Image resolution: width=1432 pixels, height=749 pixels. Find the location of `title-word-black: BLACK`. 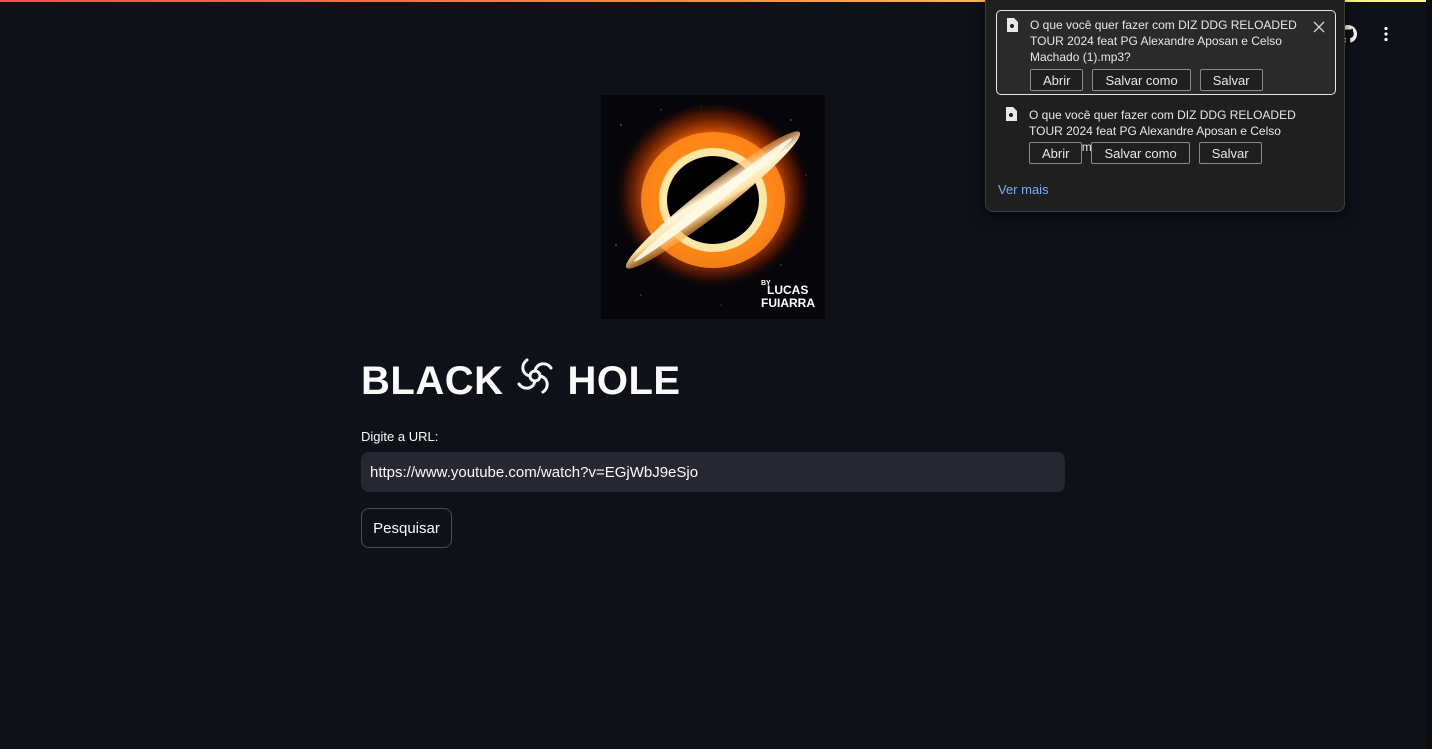

title-word-black: BLACK is located at coordinates (432, 380).